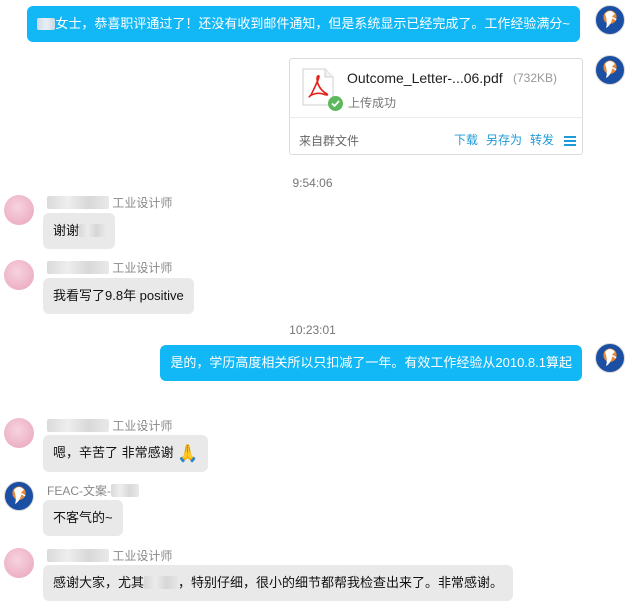 The height and width of the screenshot is (609, 625). What do you see at coordinates (535, 78) in the screenshot?
I see `file-size: (732KB)` at bounding box center [535, 78].